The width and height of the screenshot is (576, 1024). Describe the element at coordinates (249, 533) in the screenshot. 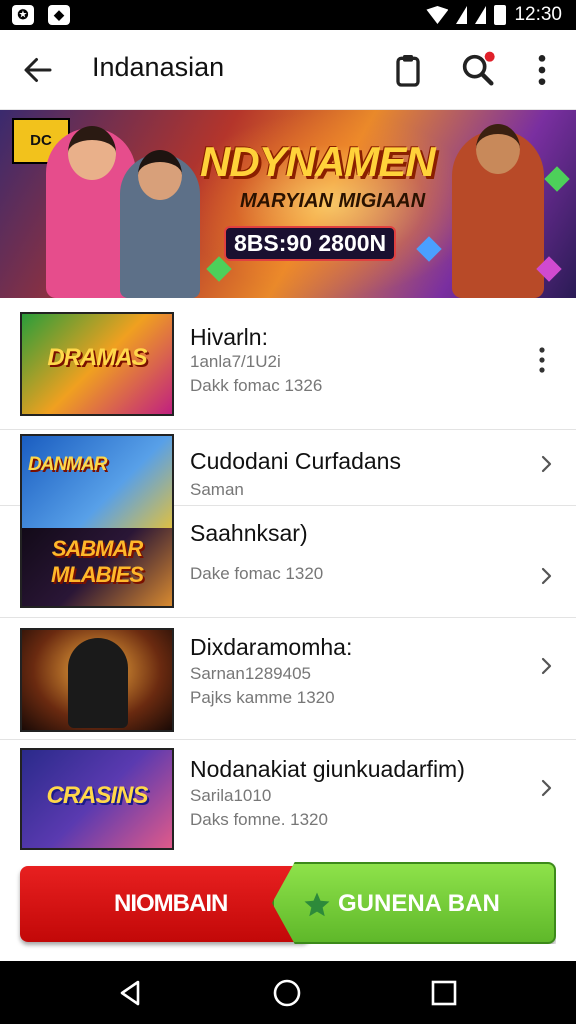

I see `item-title: Saahnksar)` at that location.